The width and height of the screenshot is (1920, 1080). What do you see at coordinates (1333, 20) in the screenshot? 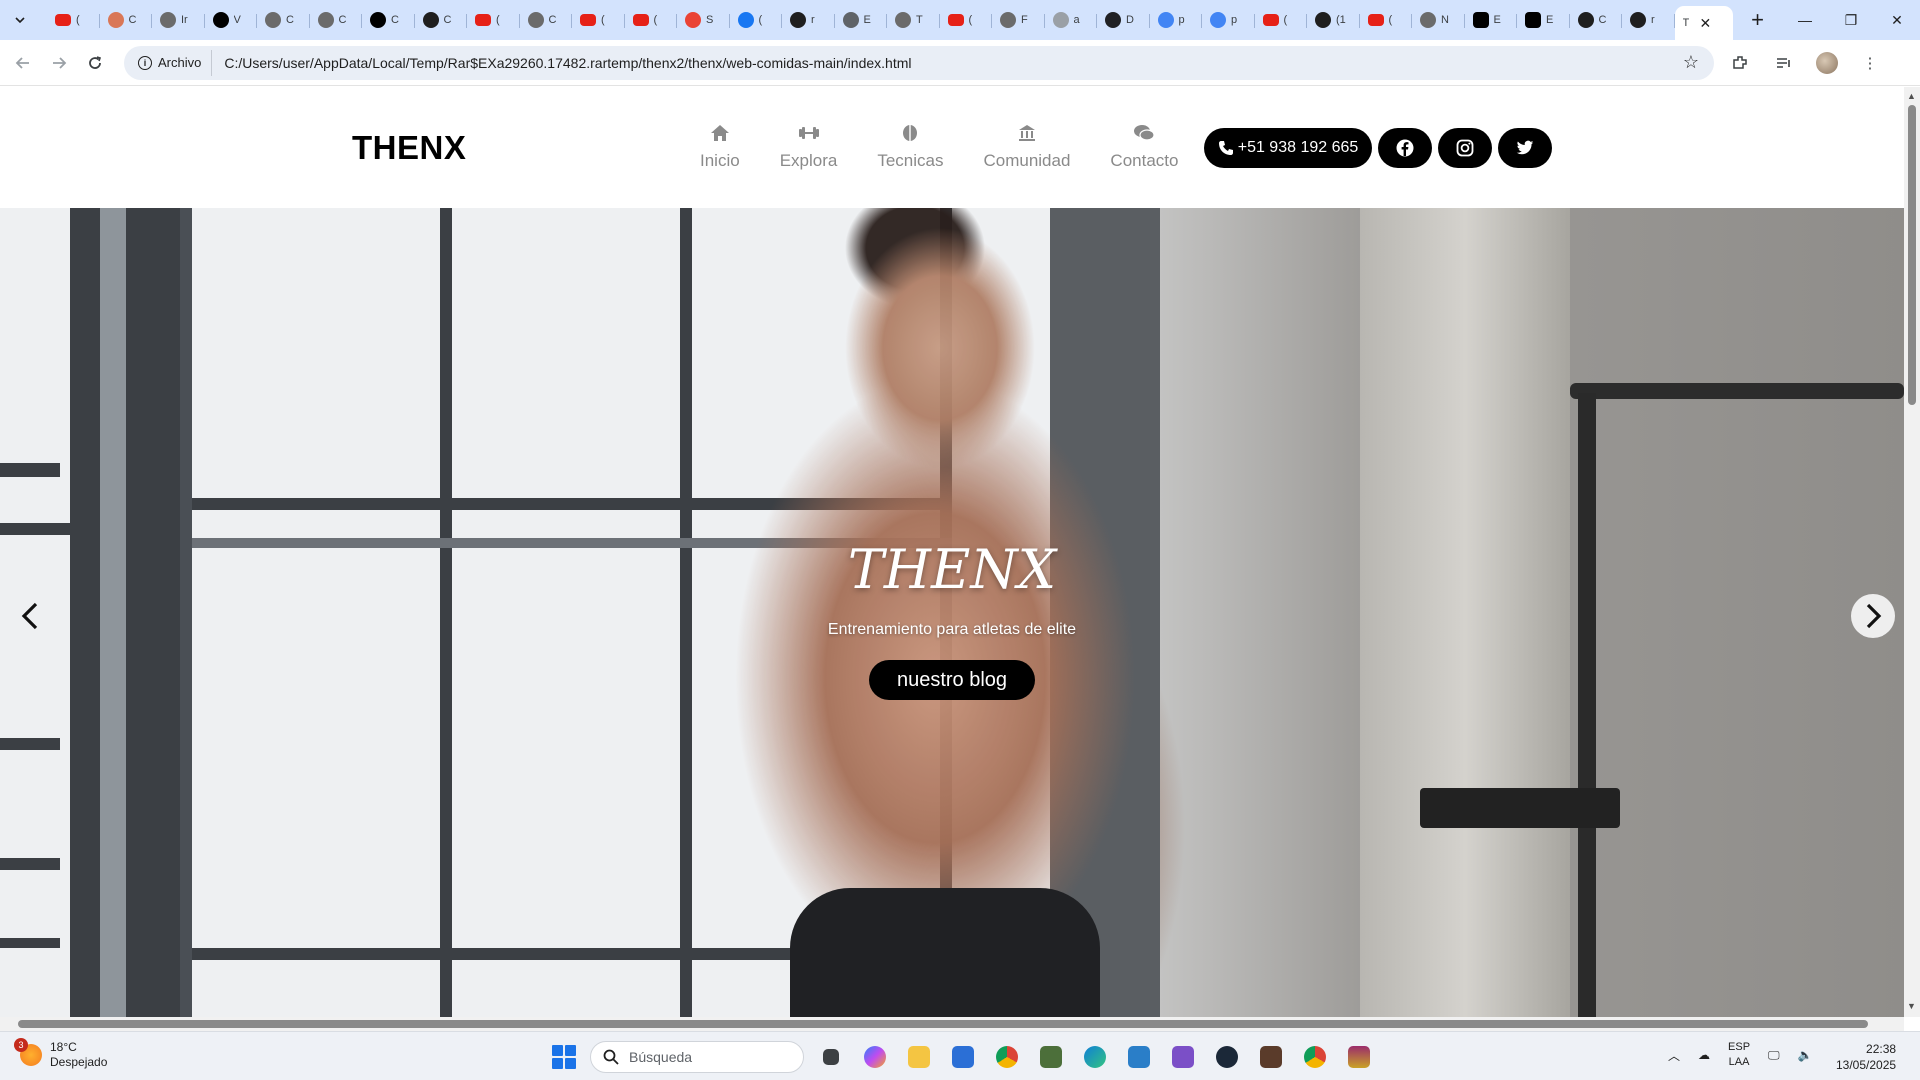
I see `browser-tab: (1` at bounding box center [1333, 20].